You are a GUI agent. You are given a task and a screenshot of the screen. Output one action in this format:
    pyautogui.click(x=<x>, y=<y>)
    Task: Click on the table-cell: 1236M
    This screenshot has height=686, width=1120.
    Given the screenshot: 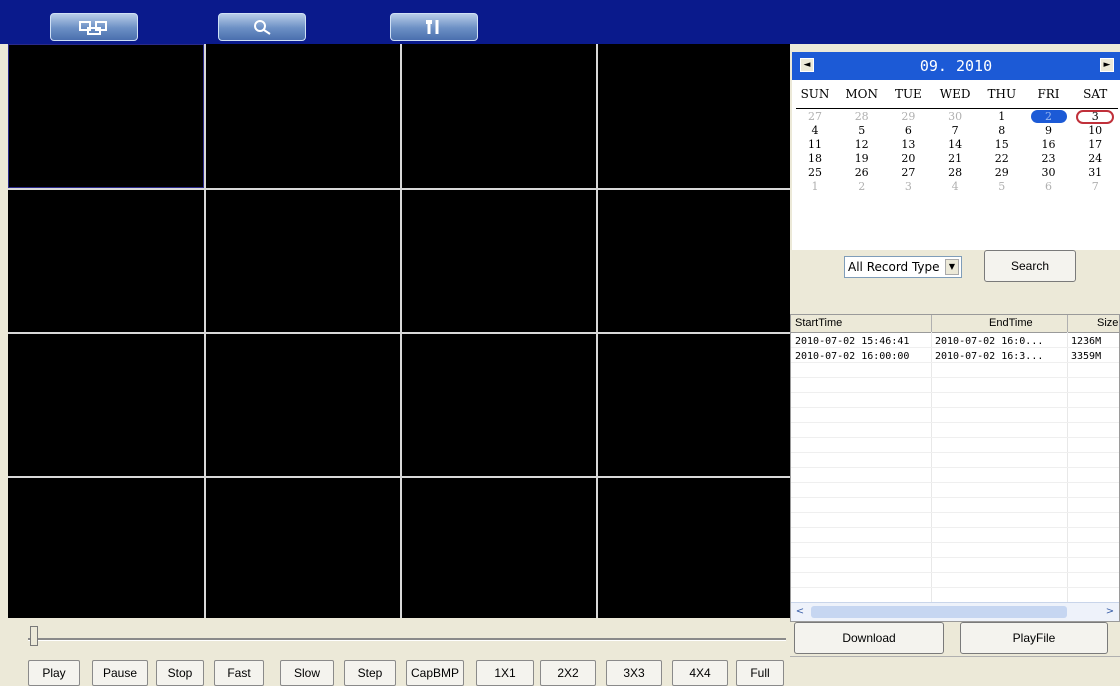 What is the action you would take?
    pyautogui.click(x=1086, y=341)
    